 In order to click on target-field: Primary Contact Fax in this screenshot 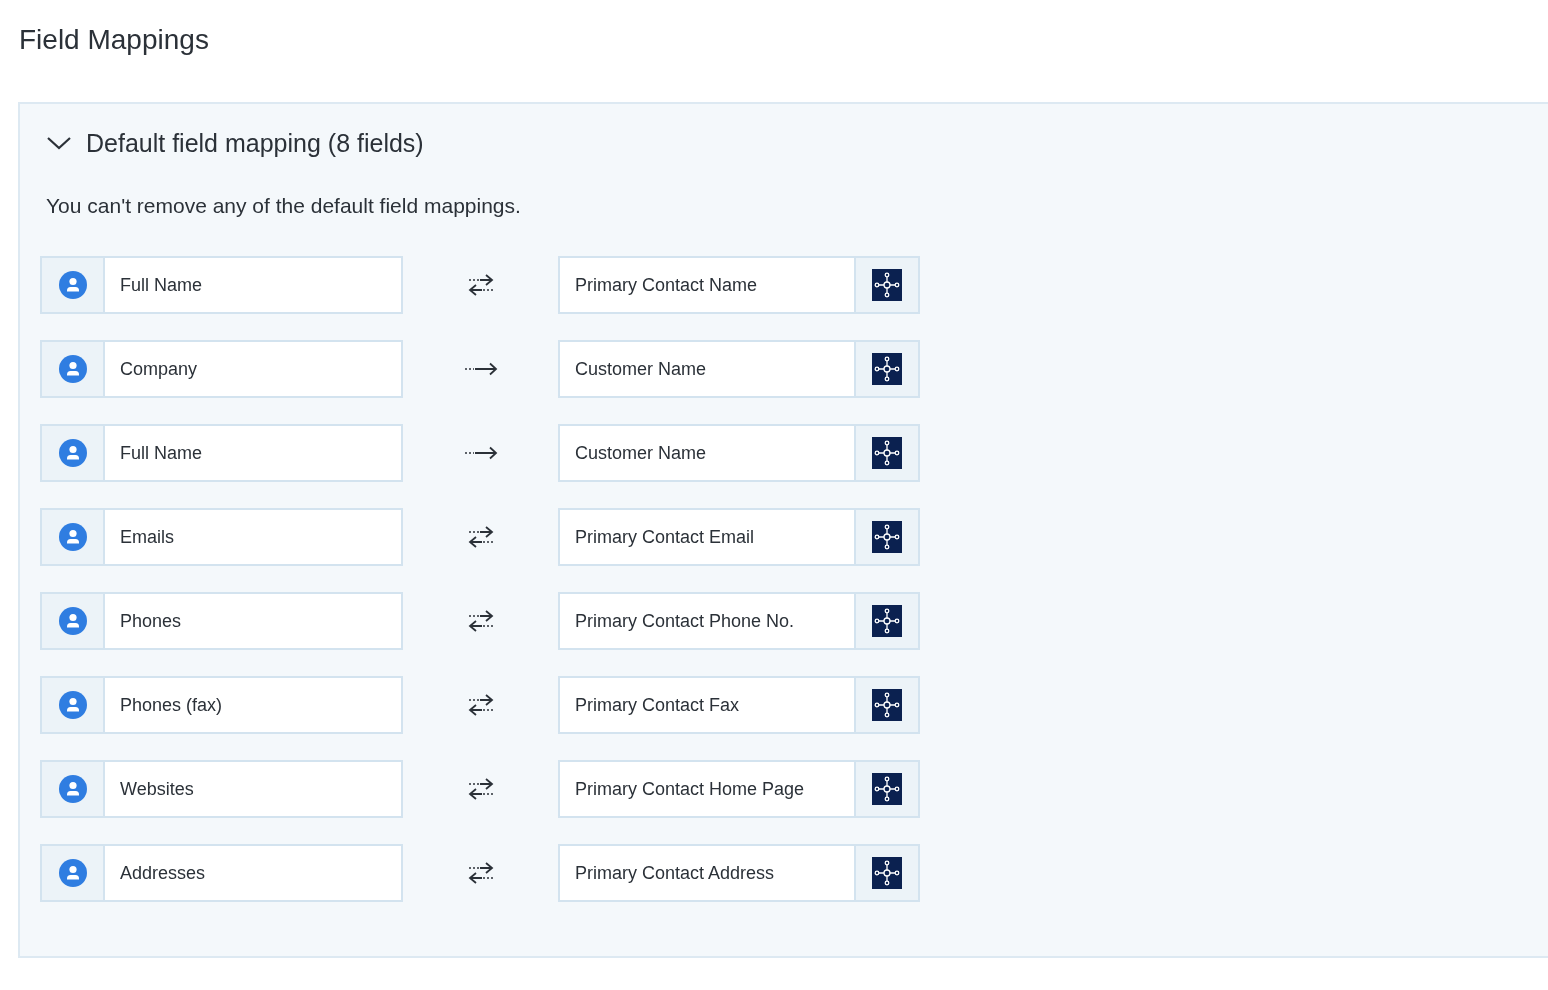, I will do `click(739, 705)`.